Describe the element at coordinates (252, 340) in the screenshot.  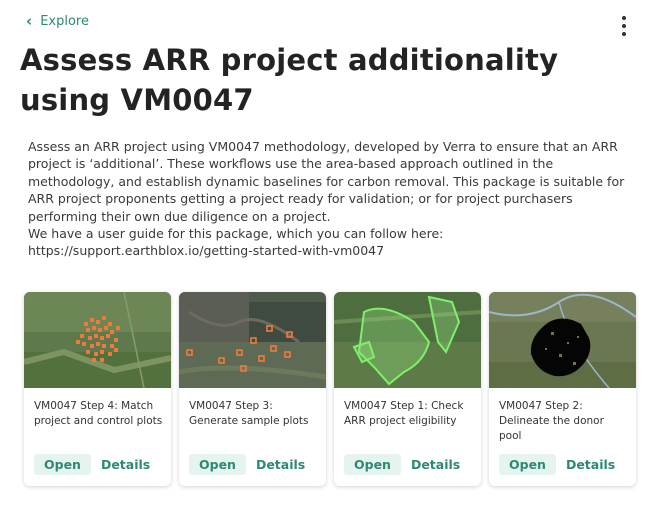
I see `satellite-thumbnail-sample-plots` at that location.